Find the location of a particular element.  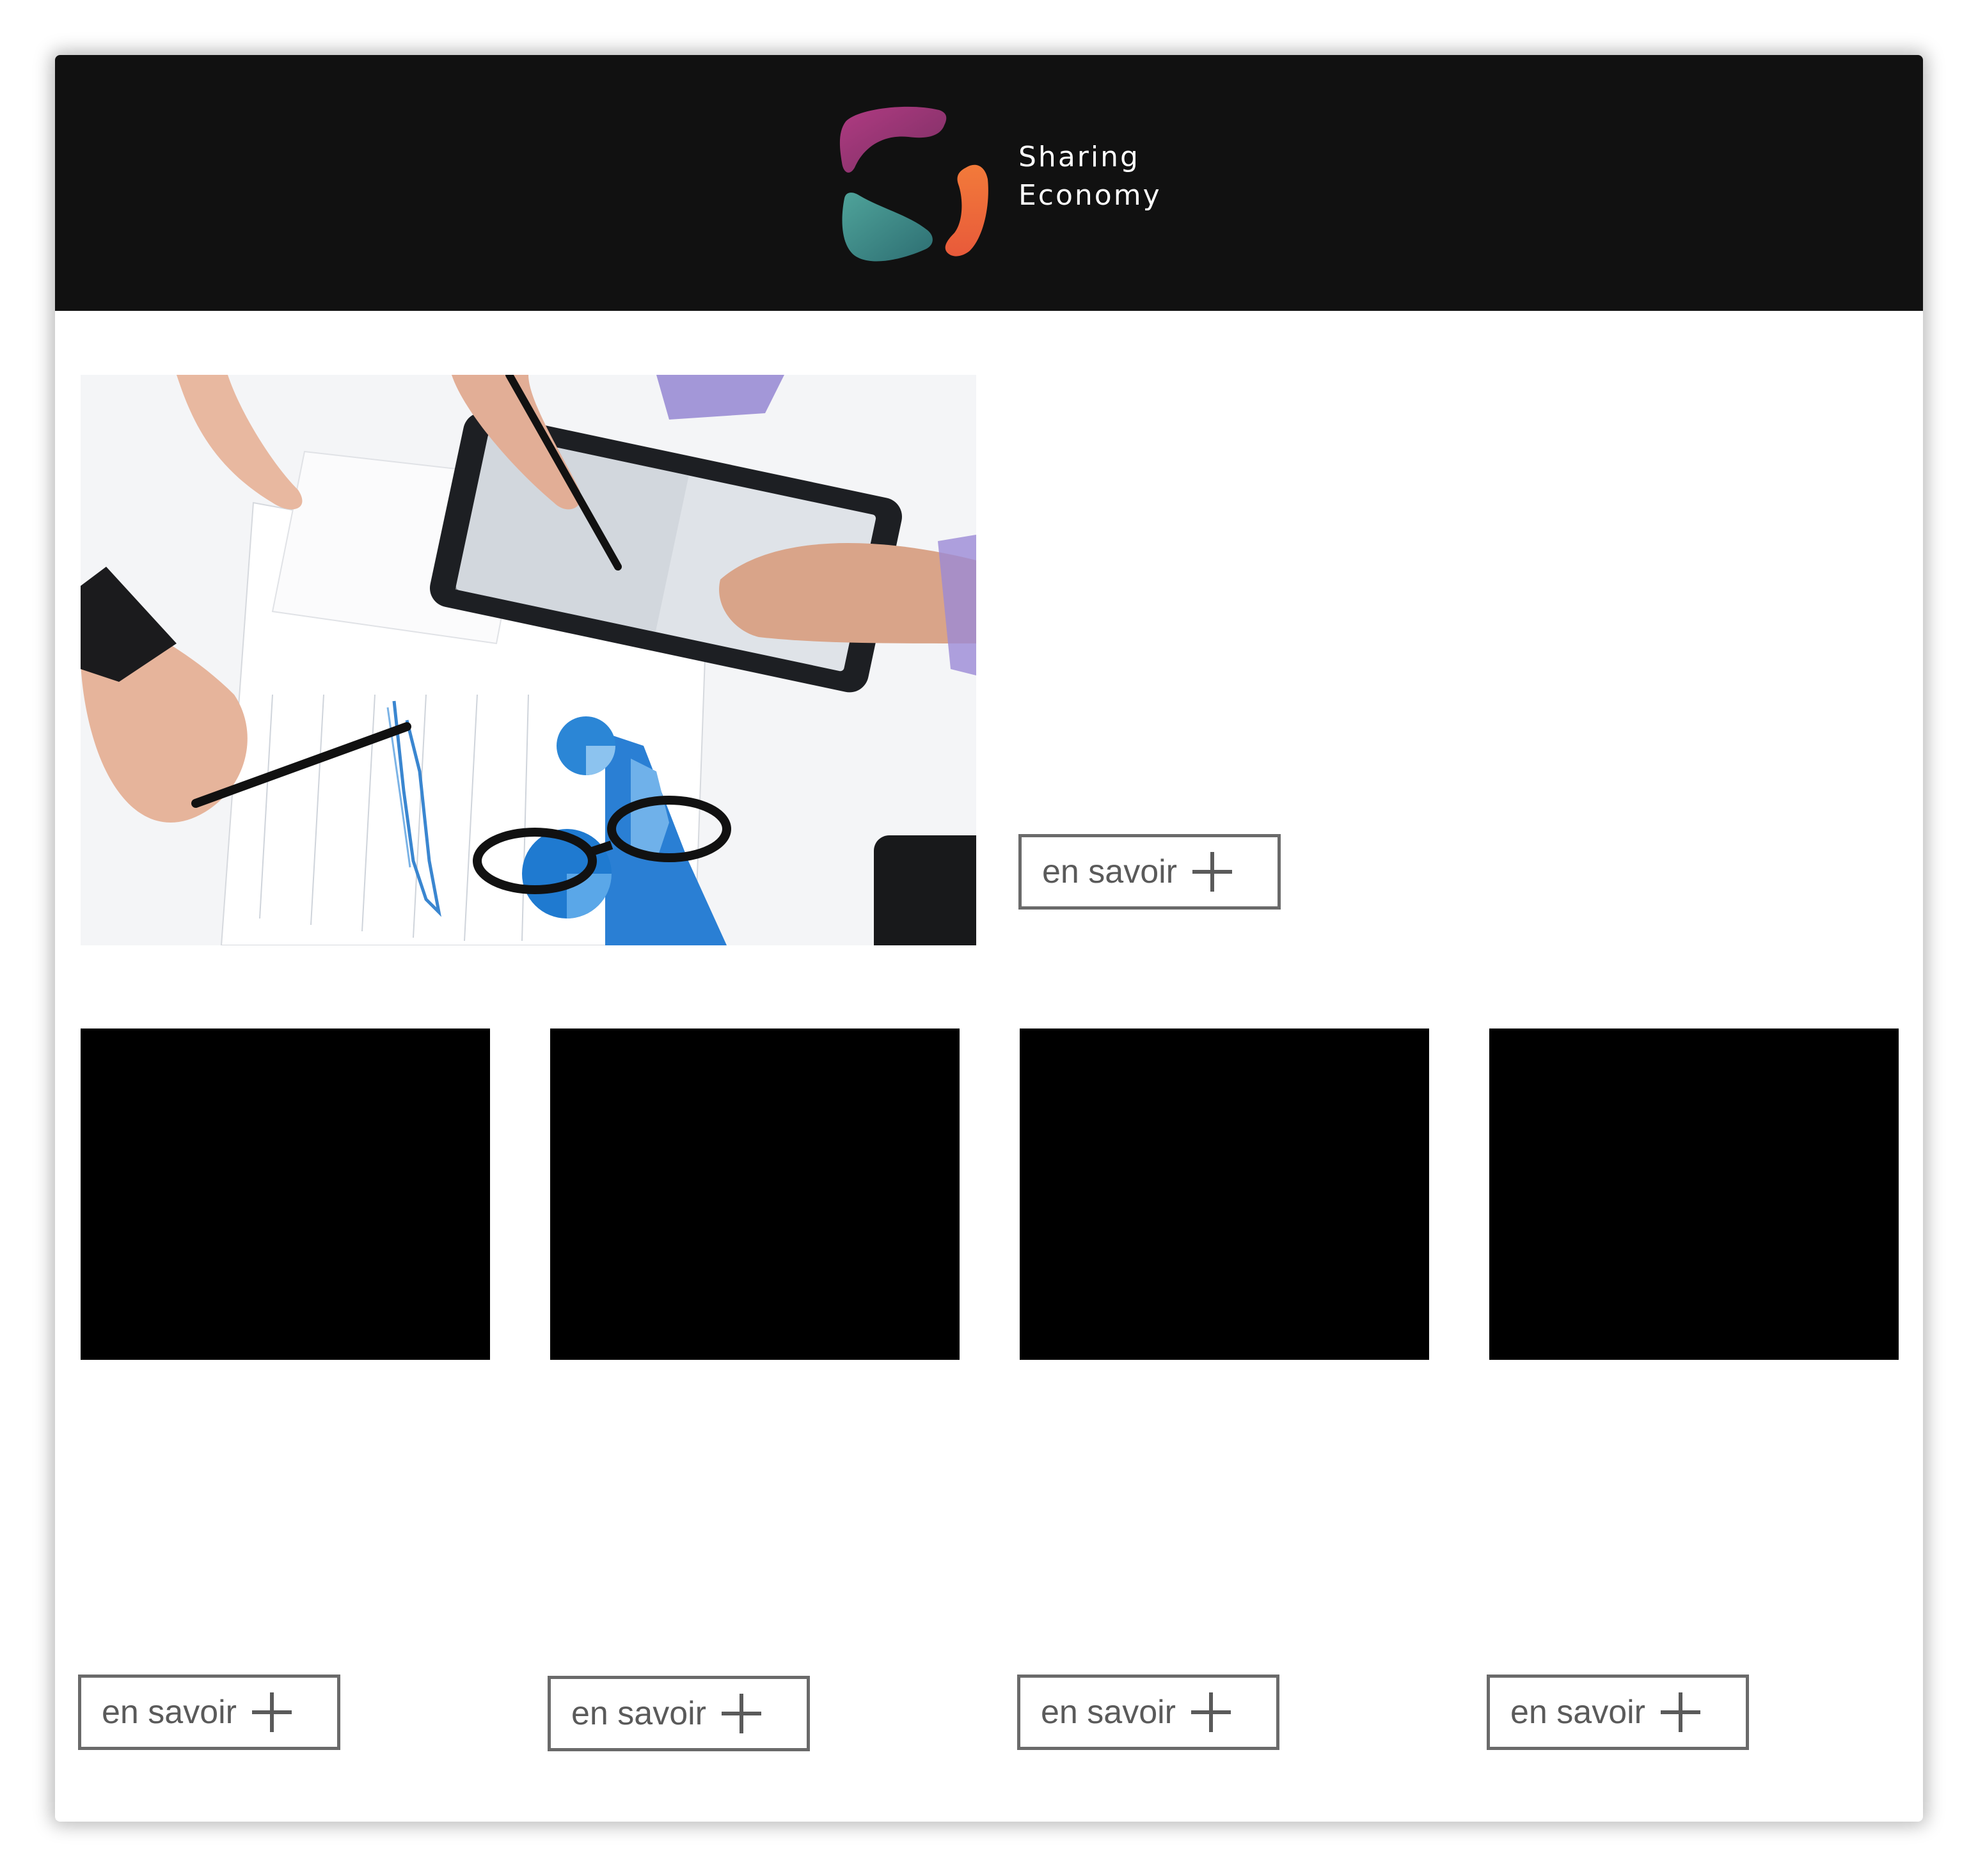

card-4-en-savoir-button: en savoir is located at coordinates (1618, 1712).